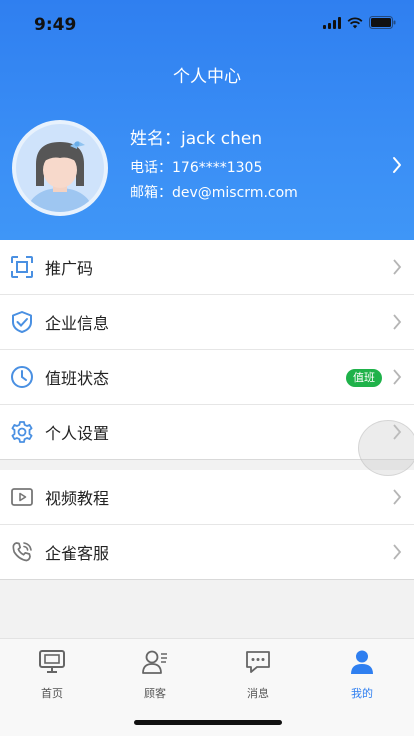 Image resolution: width=414 pixels, height=736 pixels. Describe the element at coordinates (22, 497) in the screenshot. I see `video-play-icon` at that location.